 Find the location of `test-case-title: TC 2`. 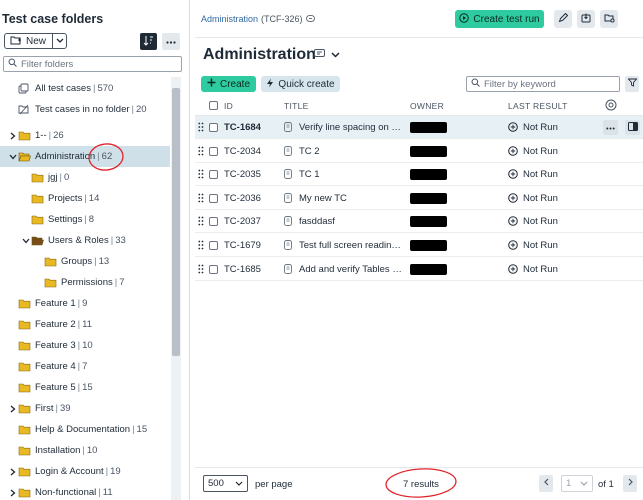

test-case-title: TC 2 is located at coordinates (351, 151).